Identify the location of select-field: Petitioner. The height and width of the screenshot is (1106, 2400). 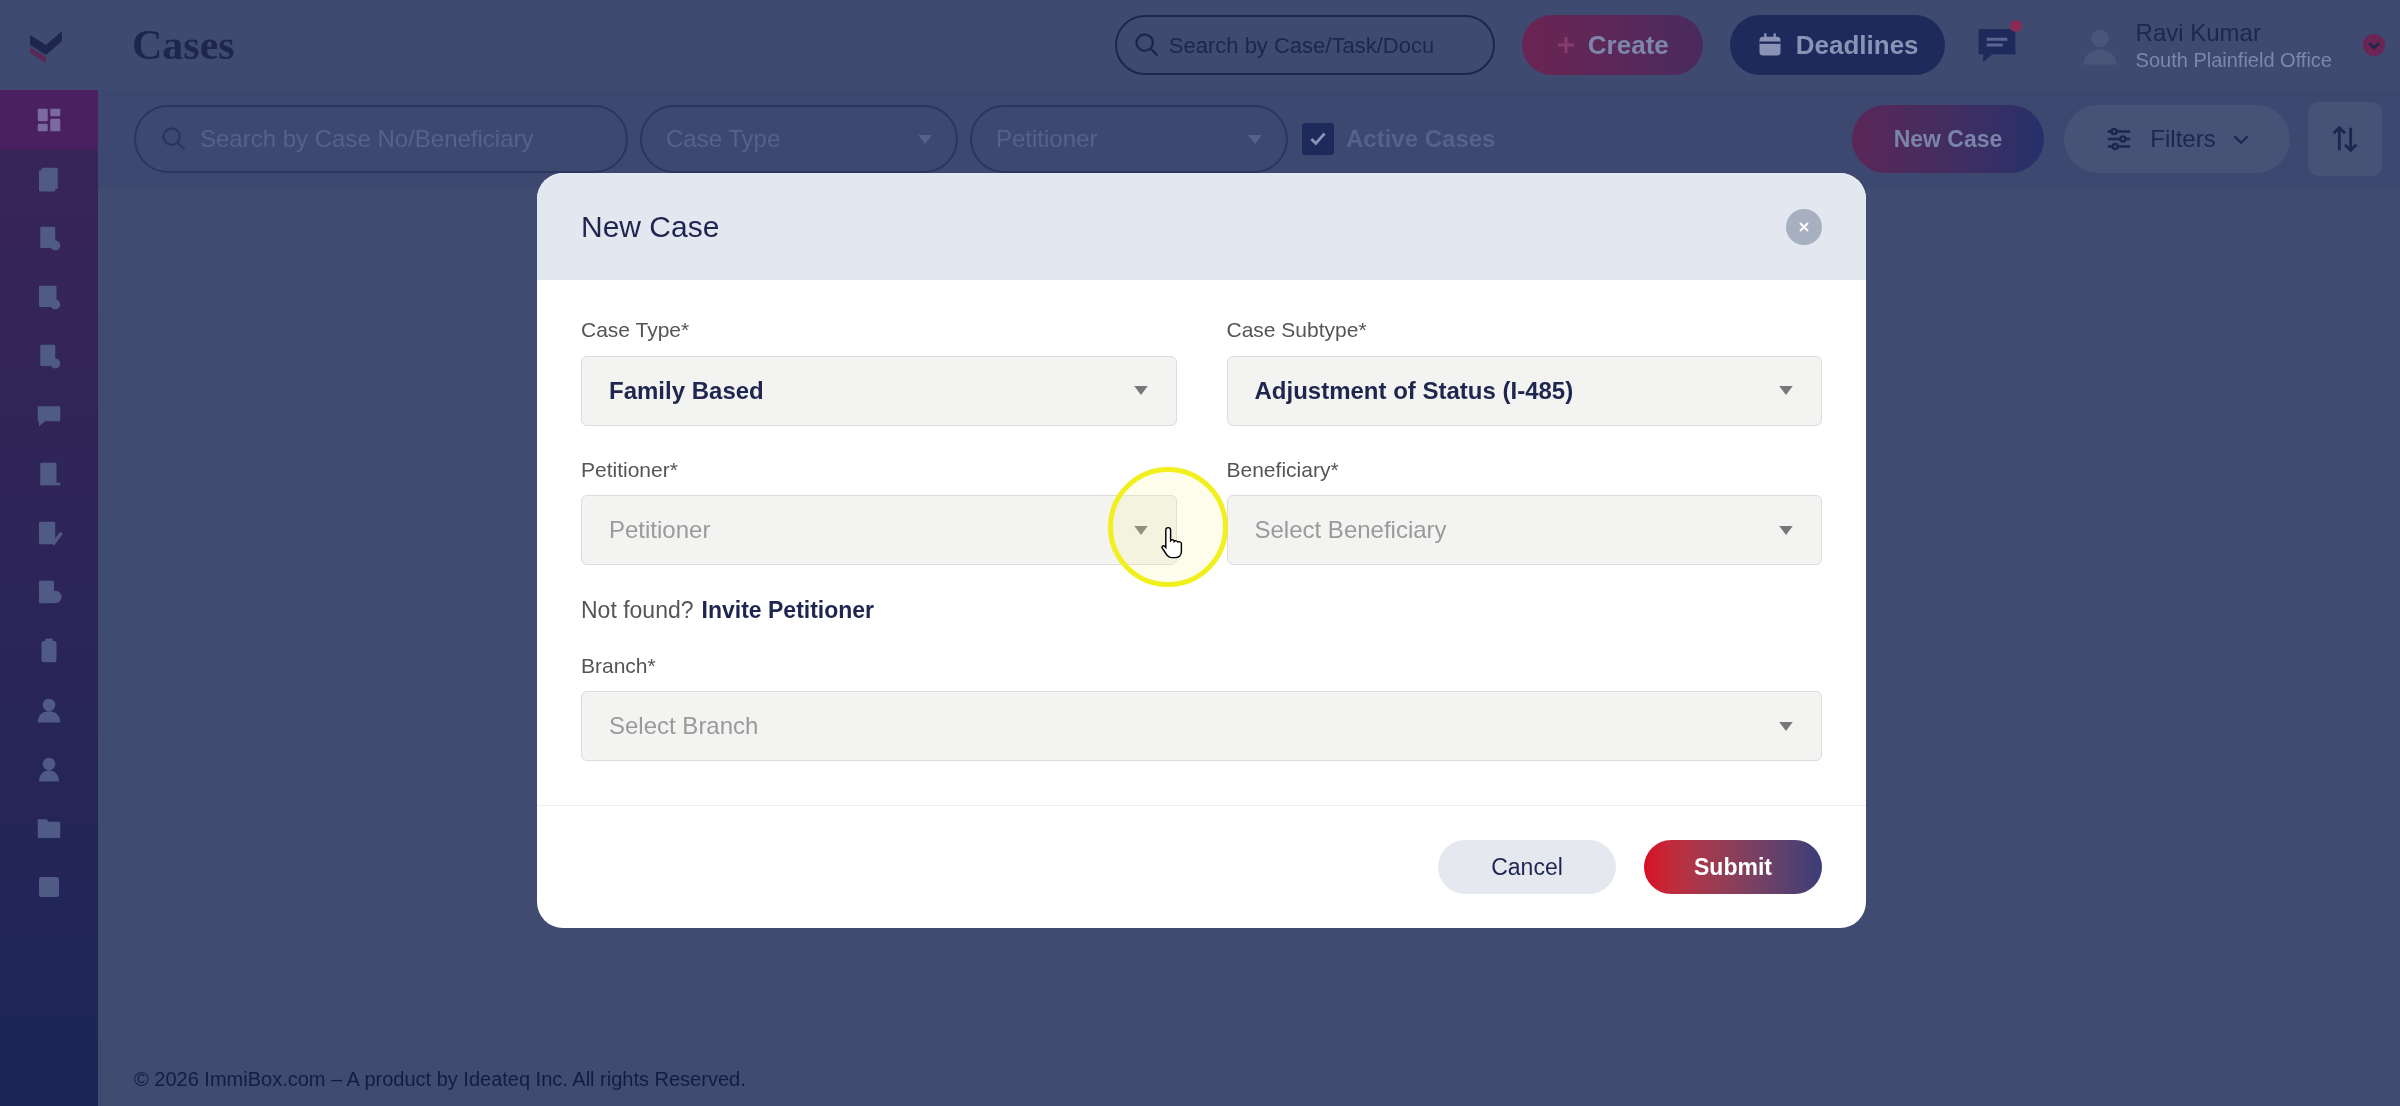
(879, 530).